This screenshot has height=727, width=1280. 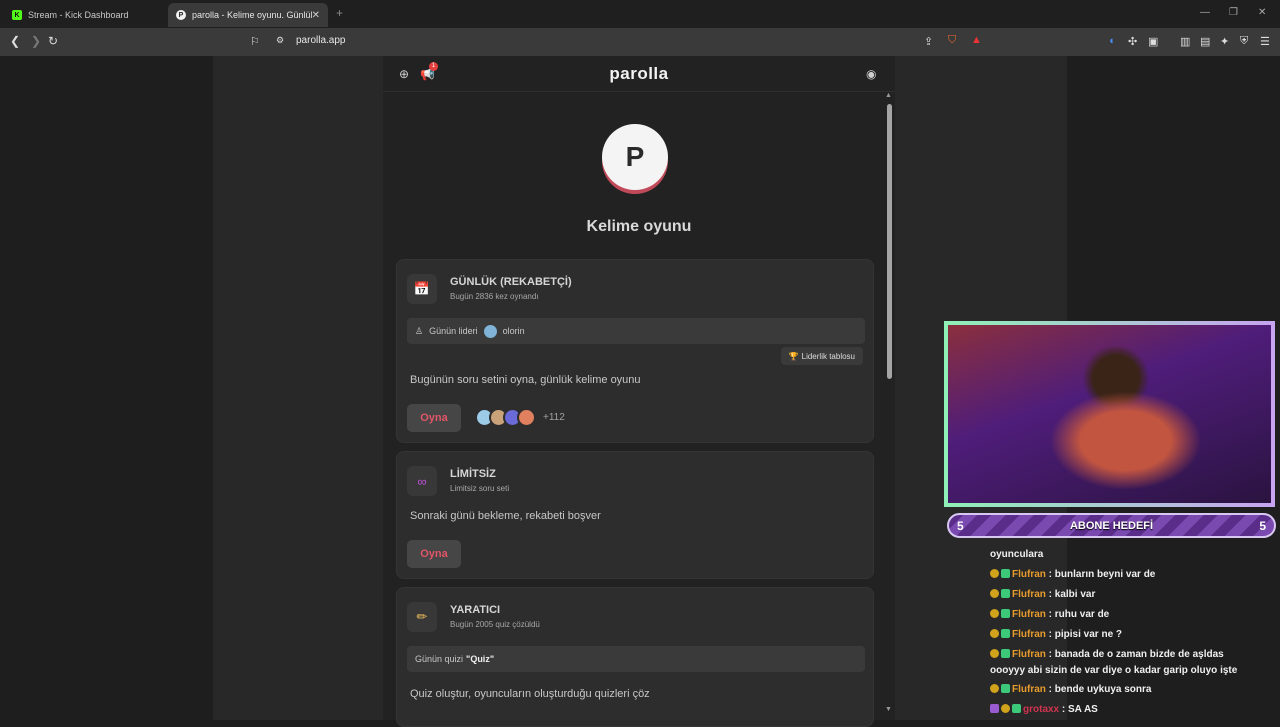 I want to click on menu-icon: ☰, so click(x=1265, y=41).